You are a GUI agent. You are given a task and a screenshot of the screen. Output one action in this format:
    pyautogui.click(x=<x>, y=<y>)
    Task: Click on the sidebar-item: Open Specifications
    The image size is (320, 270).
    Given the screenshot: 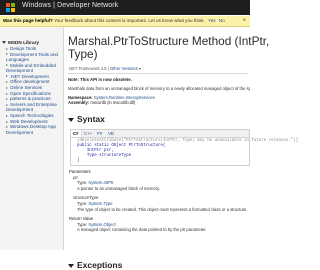 What is the action you would take?
    pyautogui.click(x=34, y=93)
    